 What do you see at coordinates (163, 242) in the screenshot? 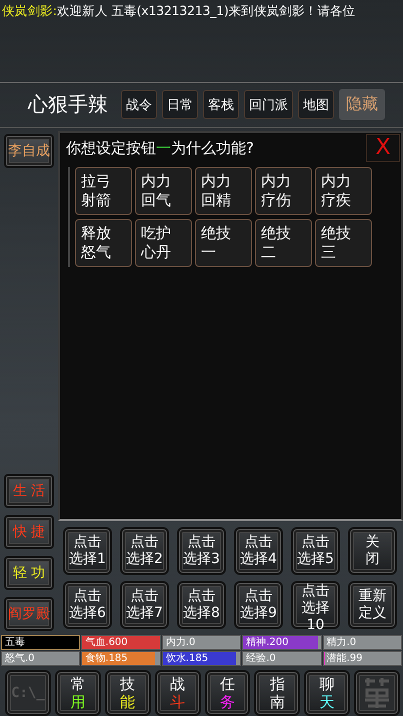
I see `function-option: 吃护 心丹` at bounding box center [163, 242].